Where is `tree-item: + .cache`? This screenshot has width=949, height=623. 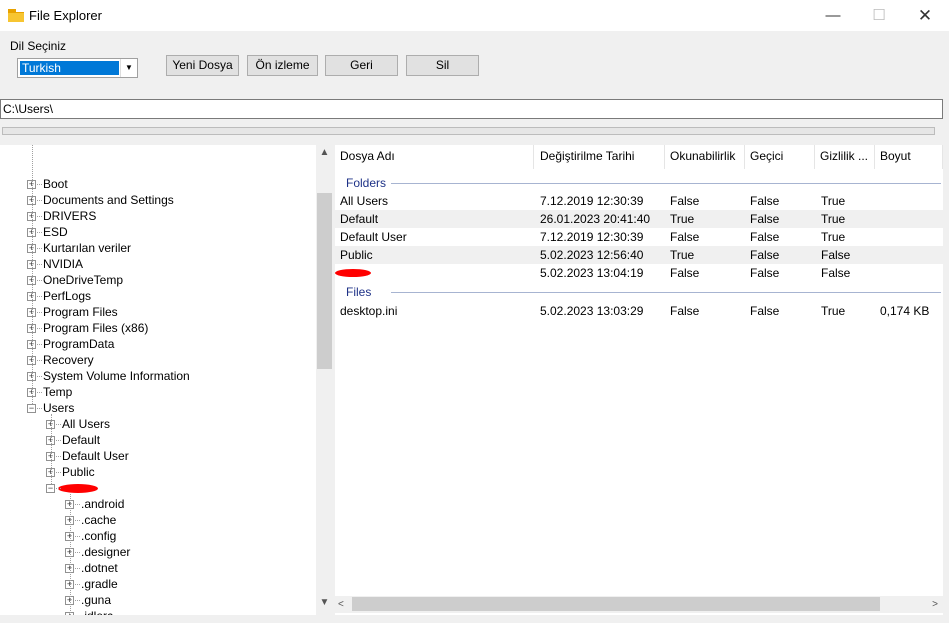
tree-item: + .cache is located at coordinates (157, 520).